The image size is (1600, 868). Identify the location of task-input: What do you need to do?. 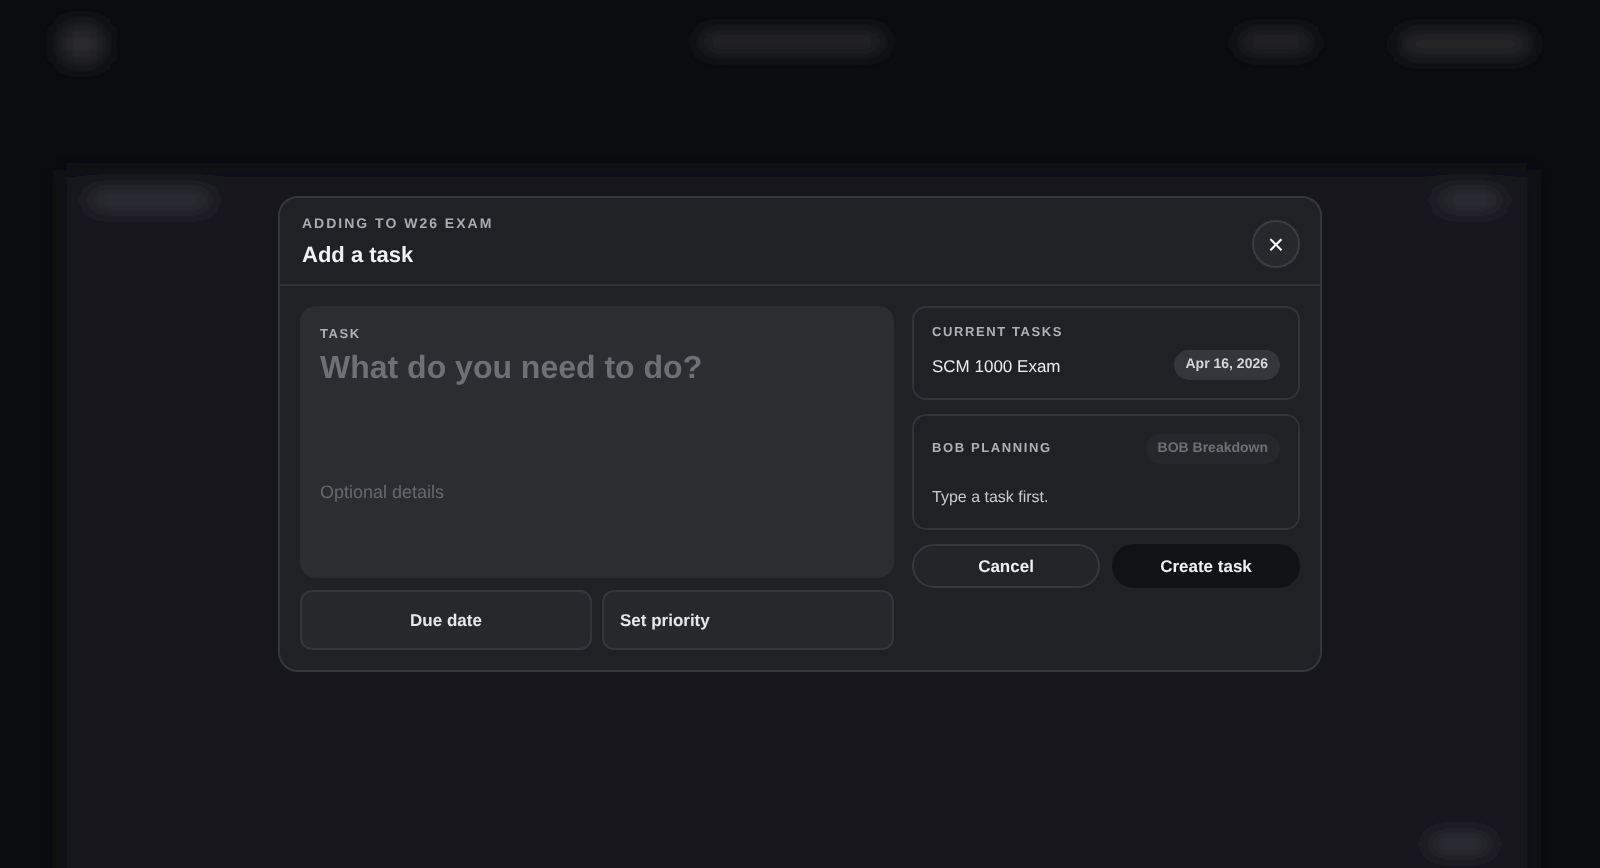
(597, 370).